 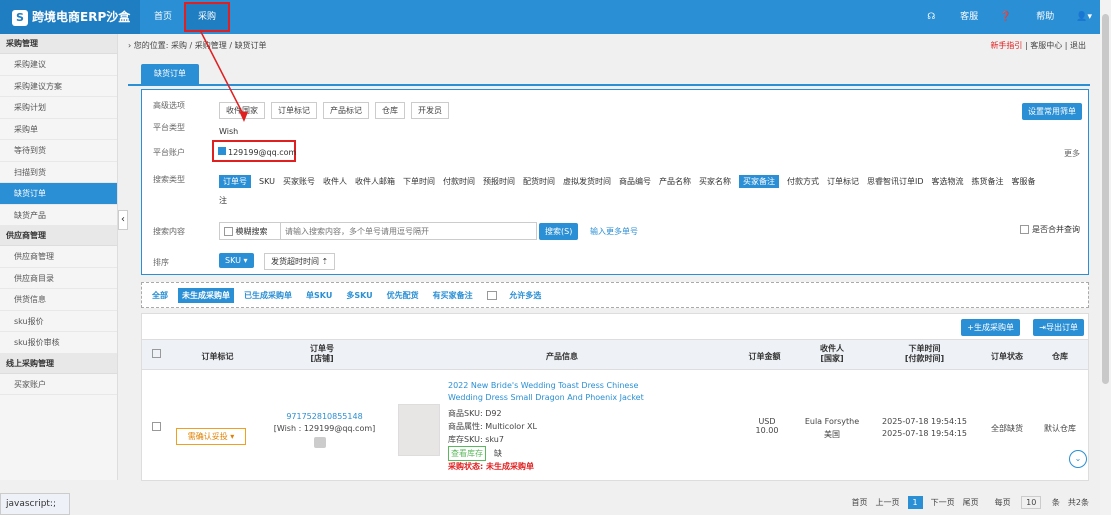 What do you see at coordinates (58, 236) in the screenshot?
I see `sidebar-group: 供应商管理` at bounding box center [58, 236].